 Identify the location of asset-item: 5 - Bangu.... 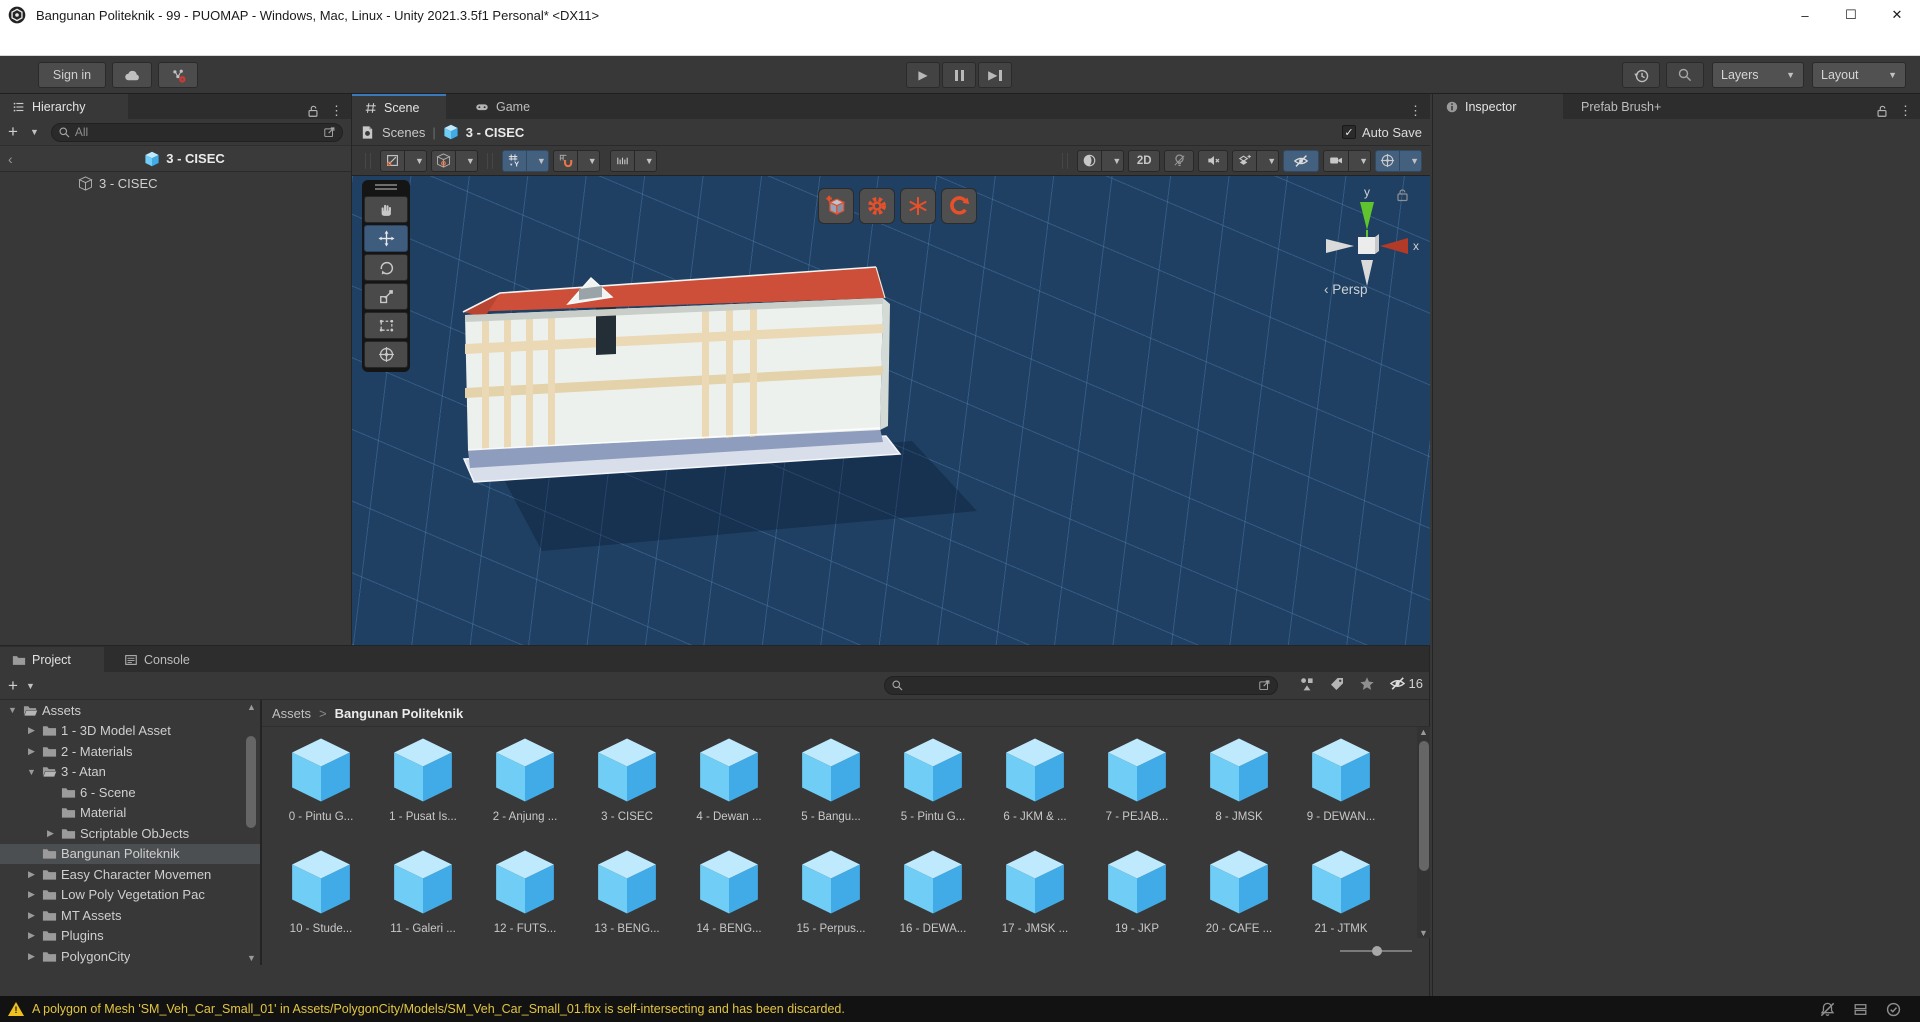
(831, 789).